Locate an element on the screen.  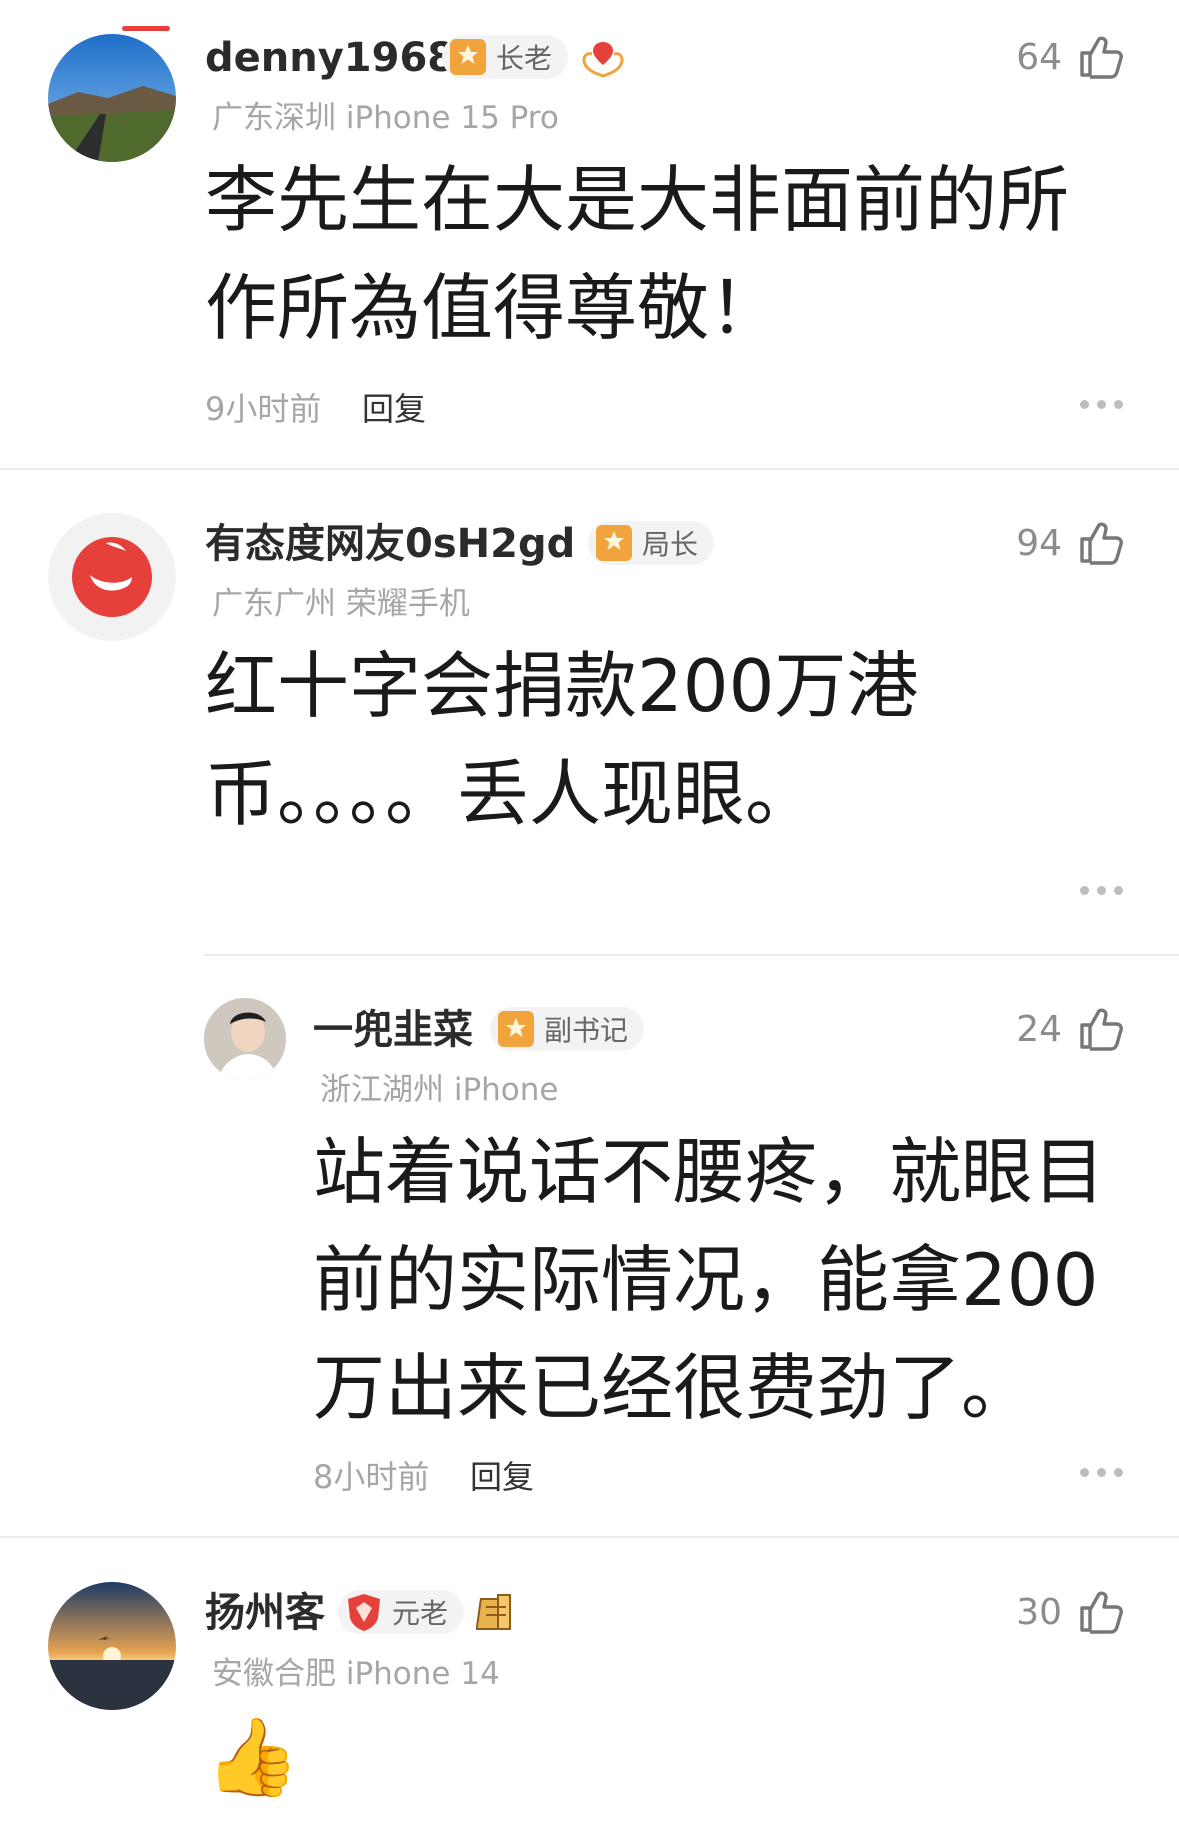
rank-badge: 副书记 is located at coordinates (567, 1029).